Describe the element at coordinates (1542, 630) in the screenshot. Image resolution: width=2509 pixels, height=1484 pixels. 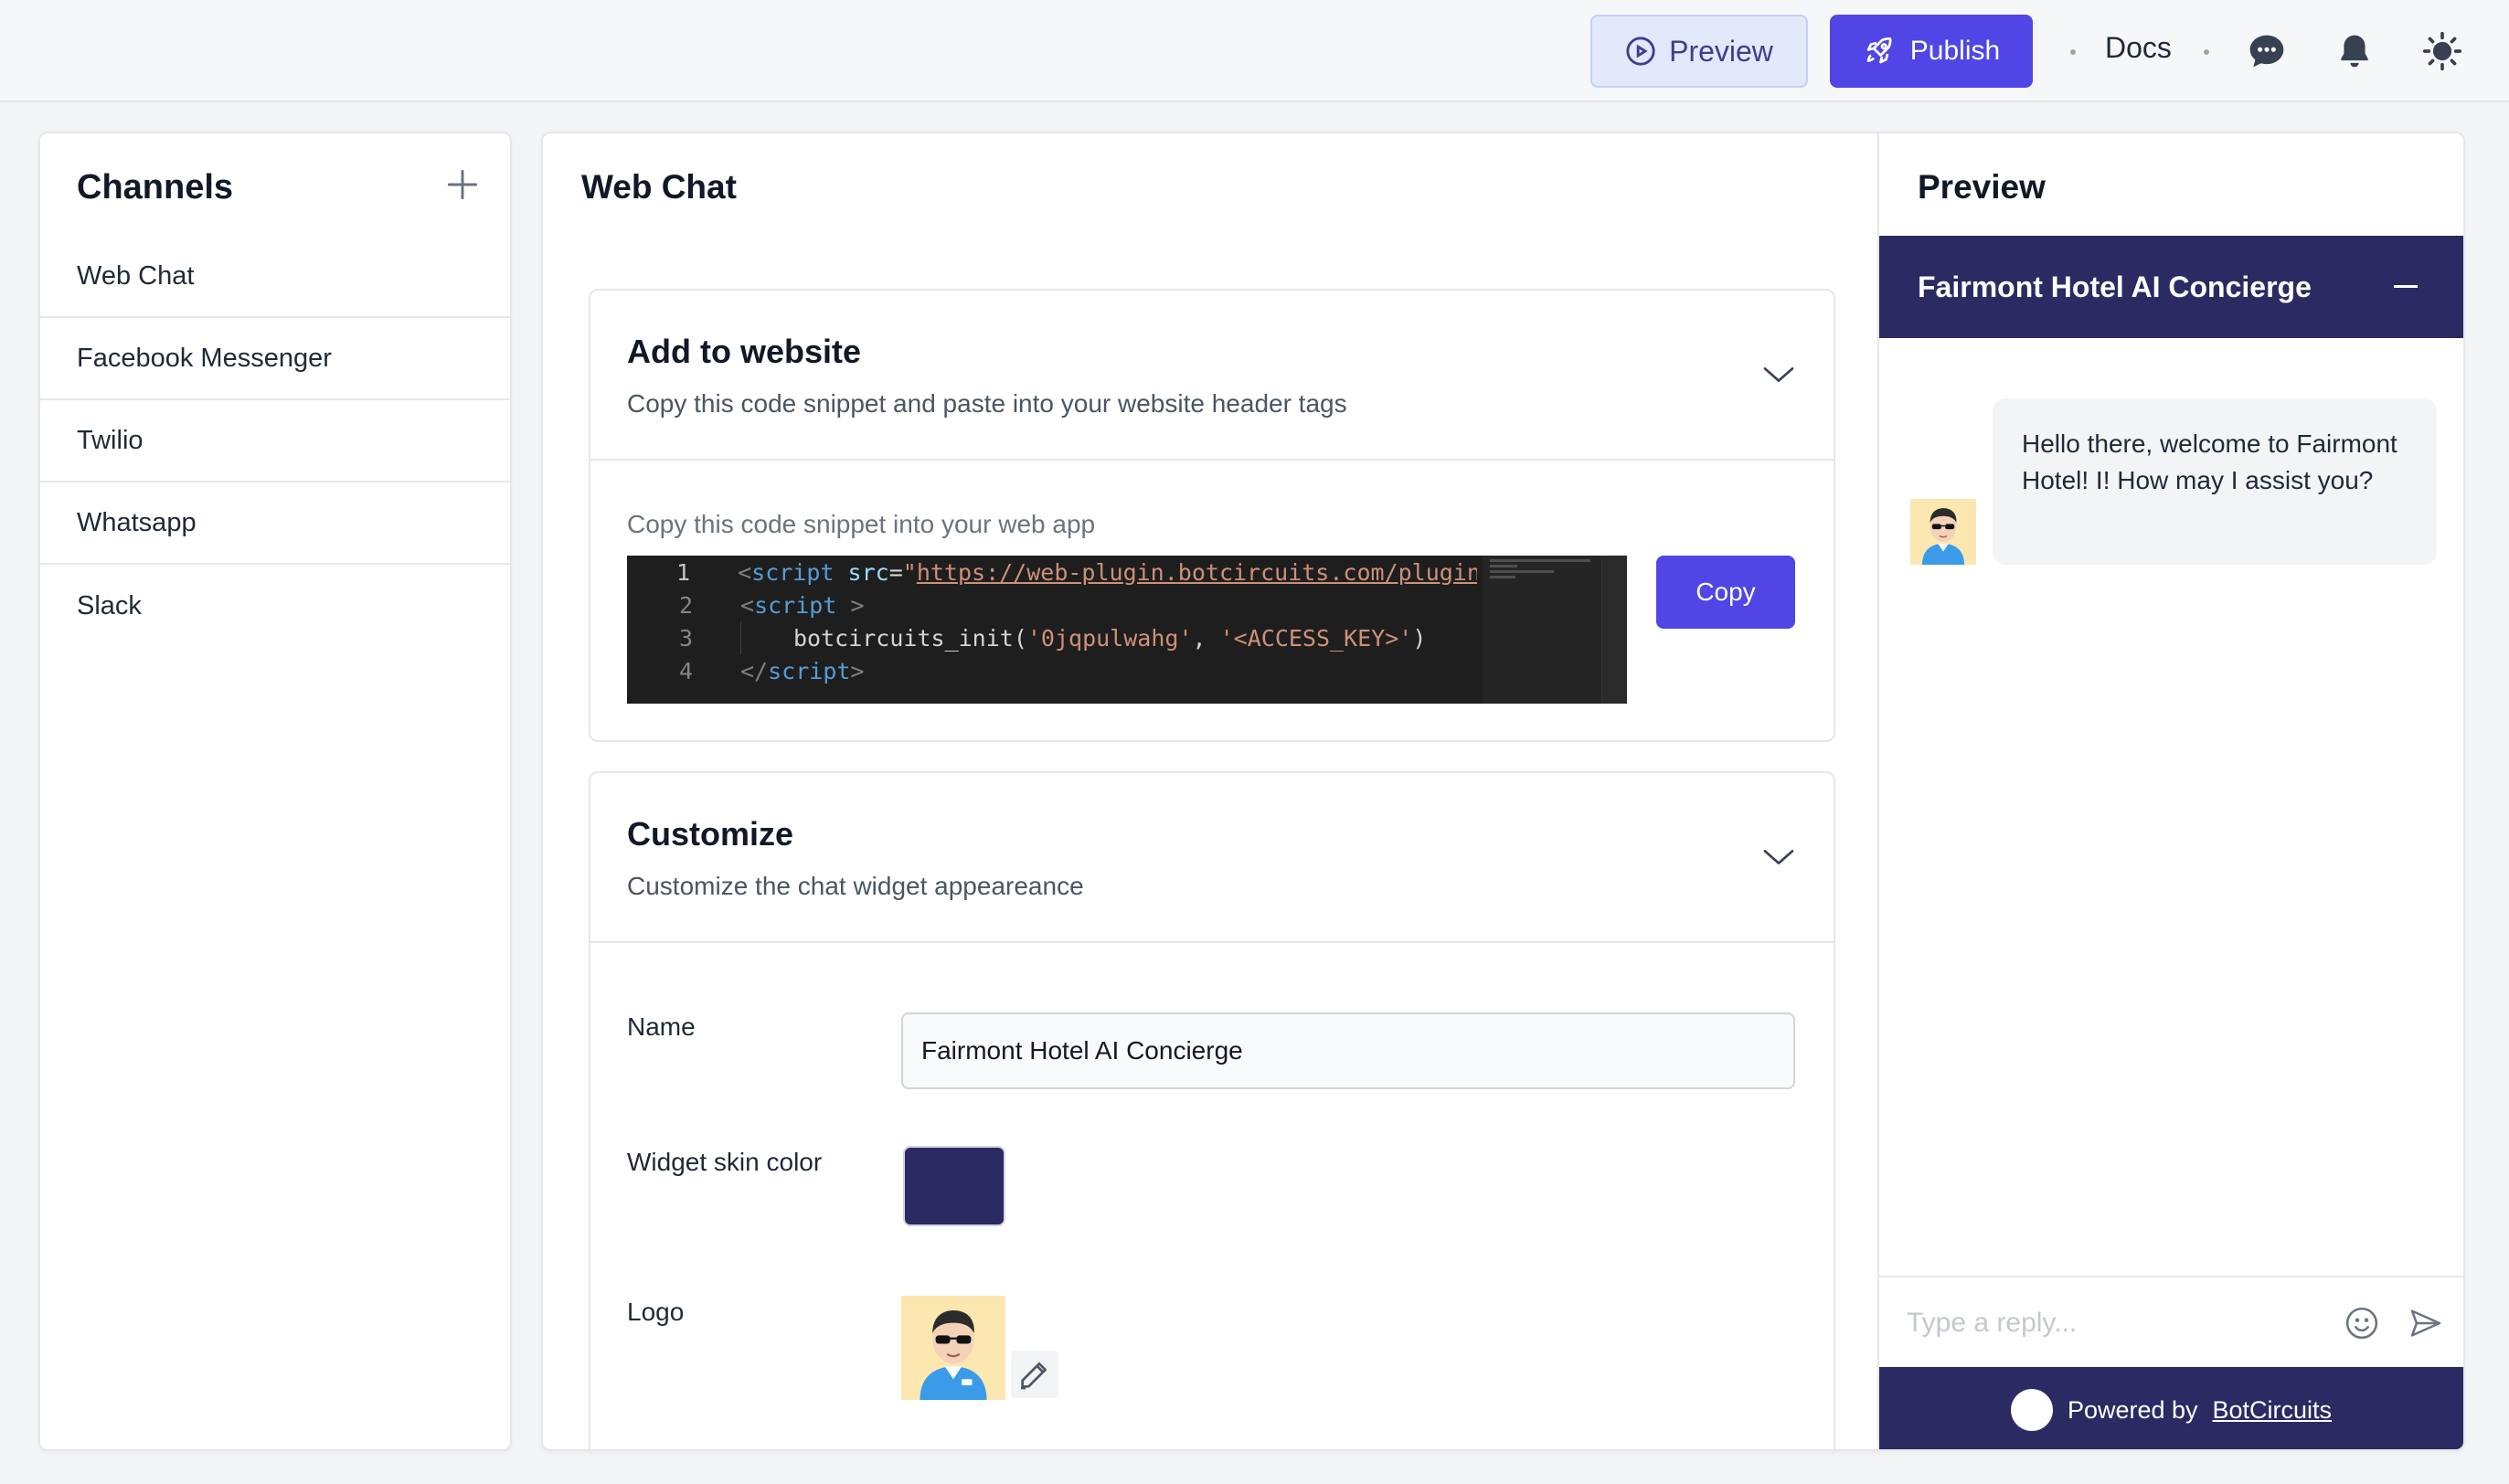
I see `code-minimap` at that location.